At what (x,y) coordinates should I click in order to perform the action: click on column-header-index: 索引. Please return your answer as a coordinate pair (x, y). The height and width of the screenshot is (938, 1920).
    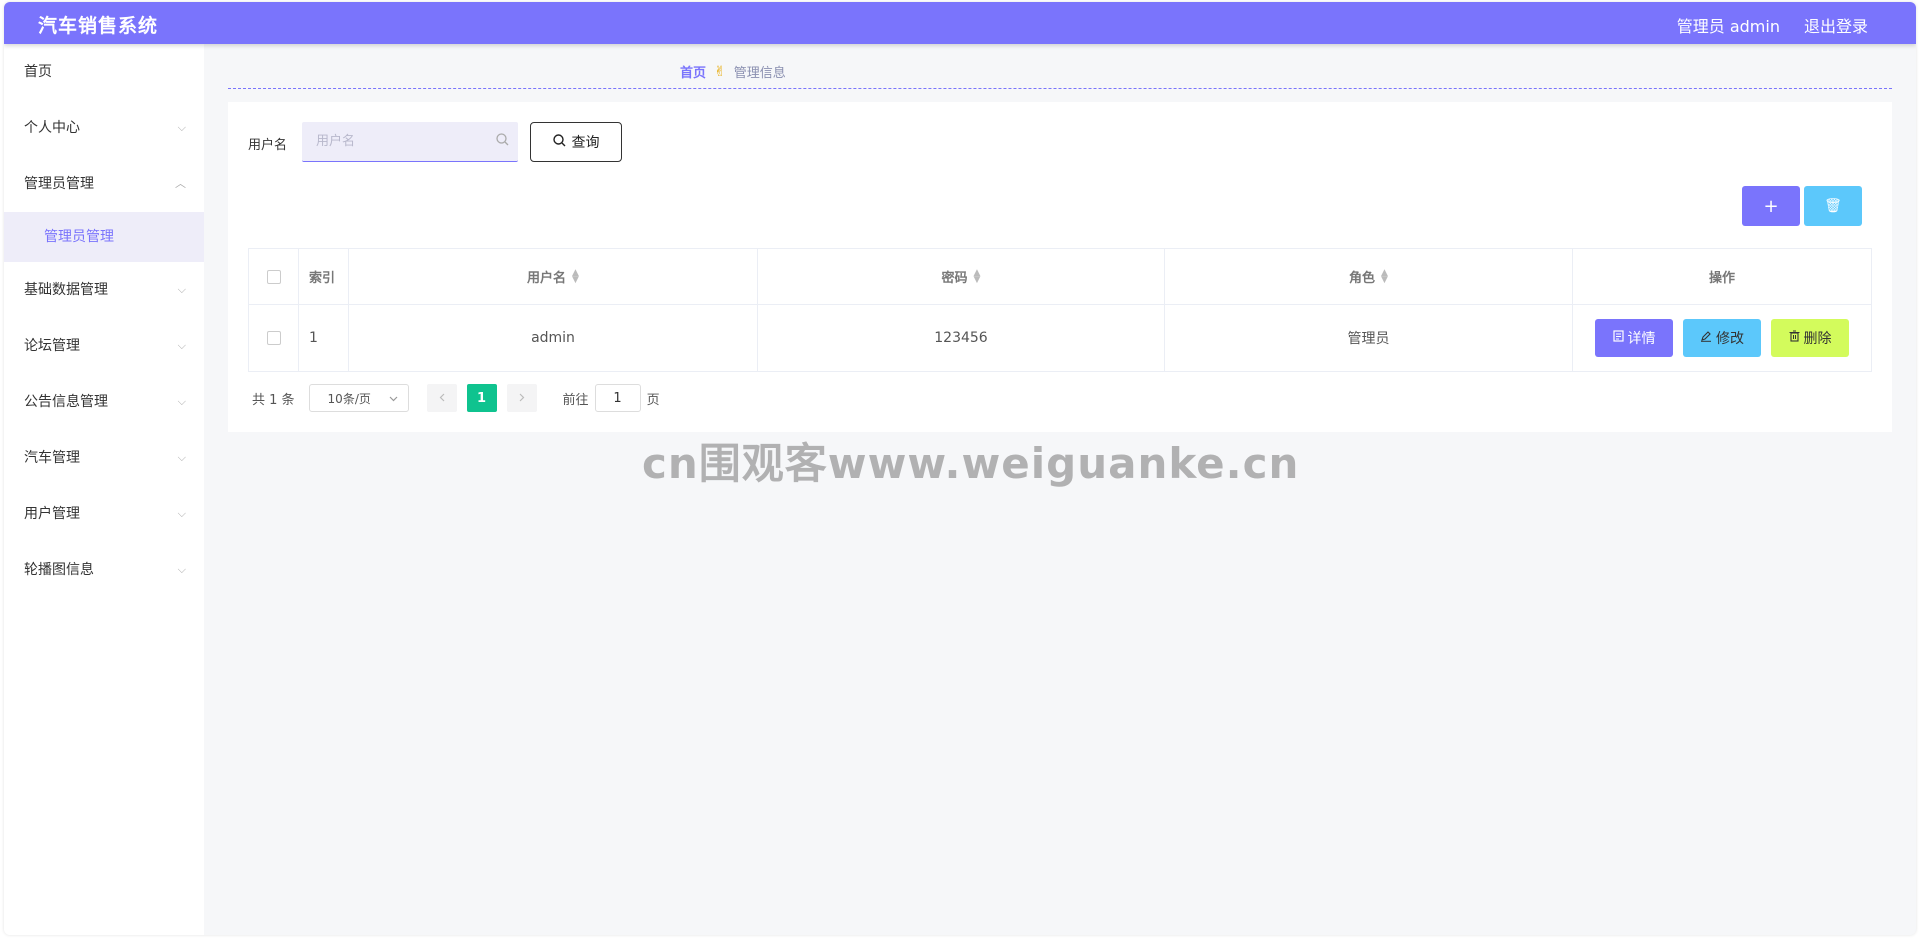
    Looking at the image, I should click on (324, 276).